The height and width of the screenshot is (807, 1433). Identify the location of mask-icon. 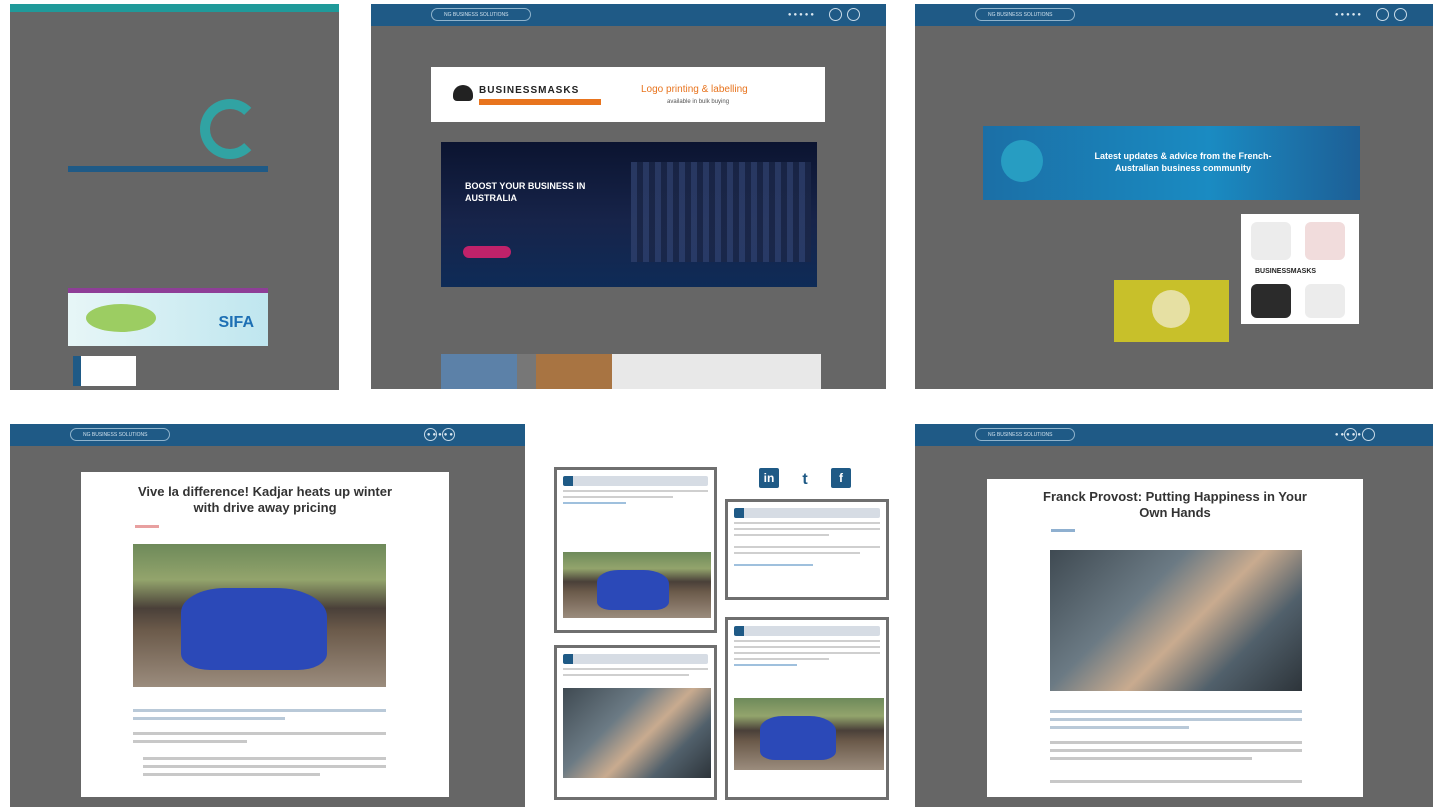
(463, 93).